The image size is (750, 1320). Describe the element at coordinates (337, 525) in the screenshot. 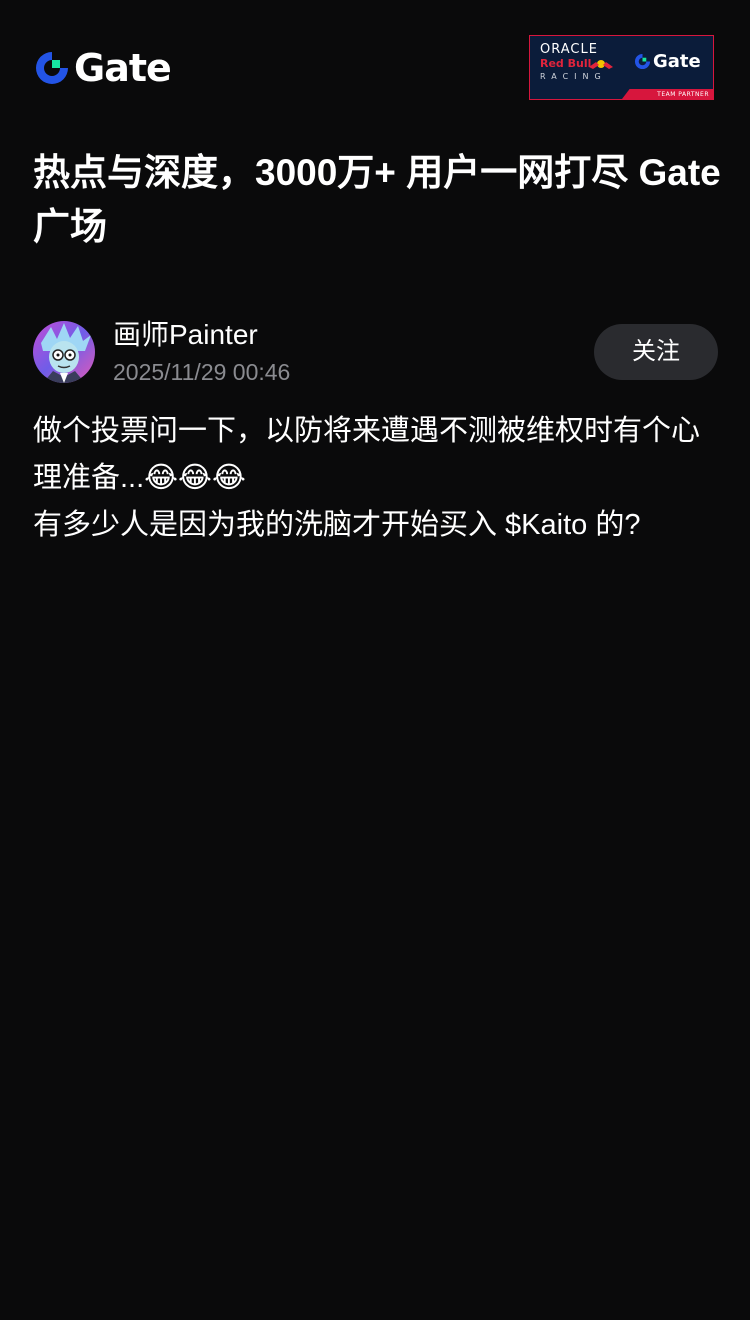

I see `post-body-line: 有多少人是因为我的洗脑才开始买入 $Kaito 的?` at that location.